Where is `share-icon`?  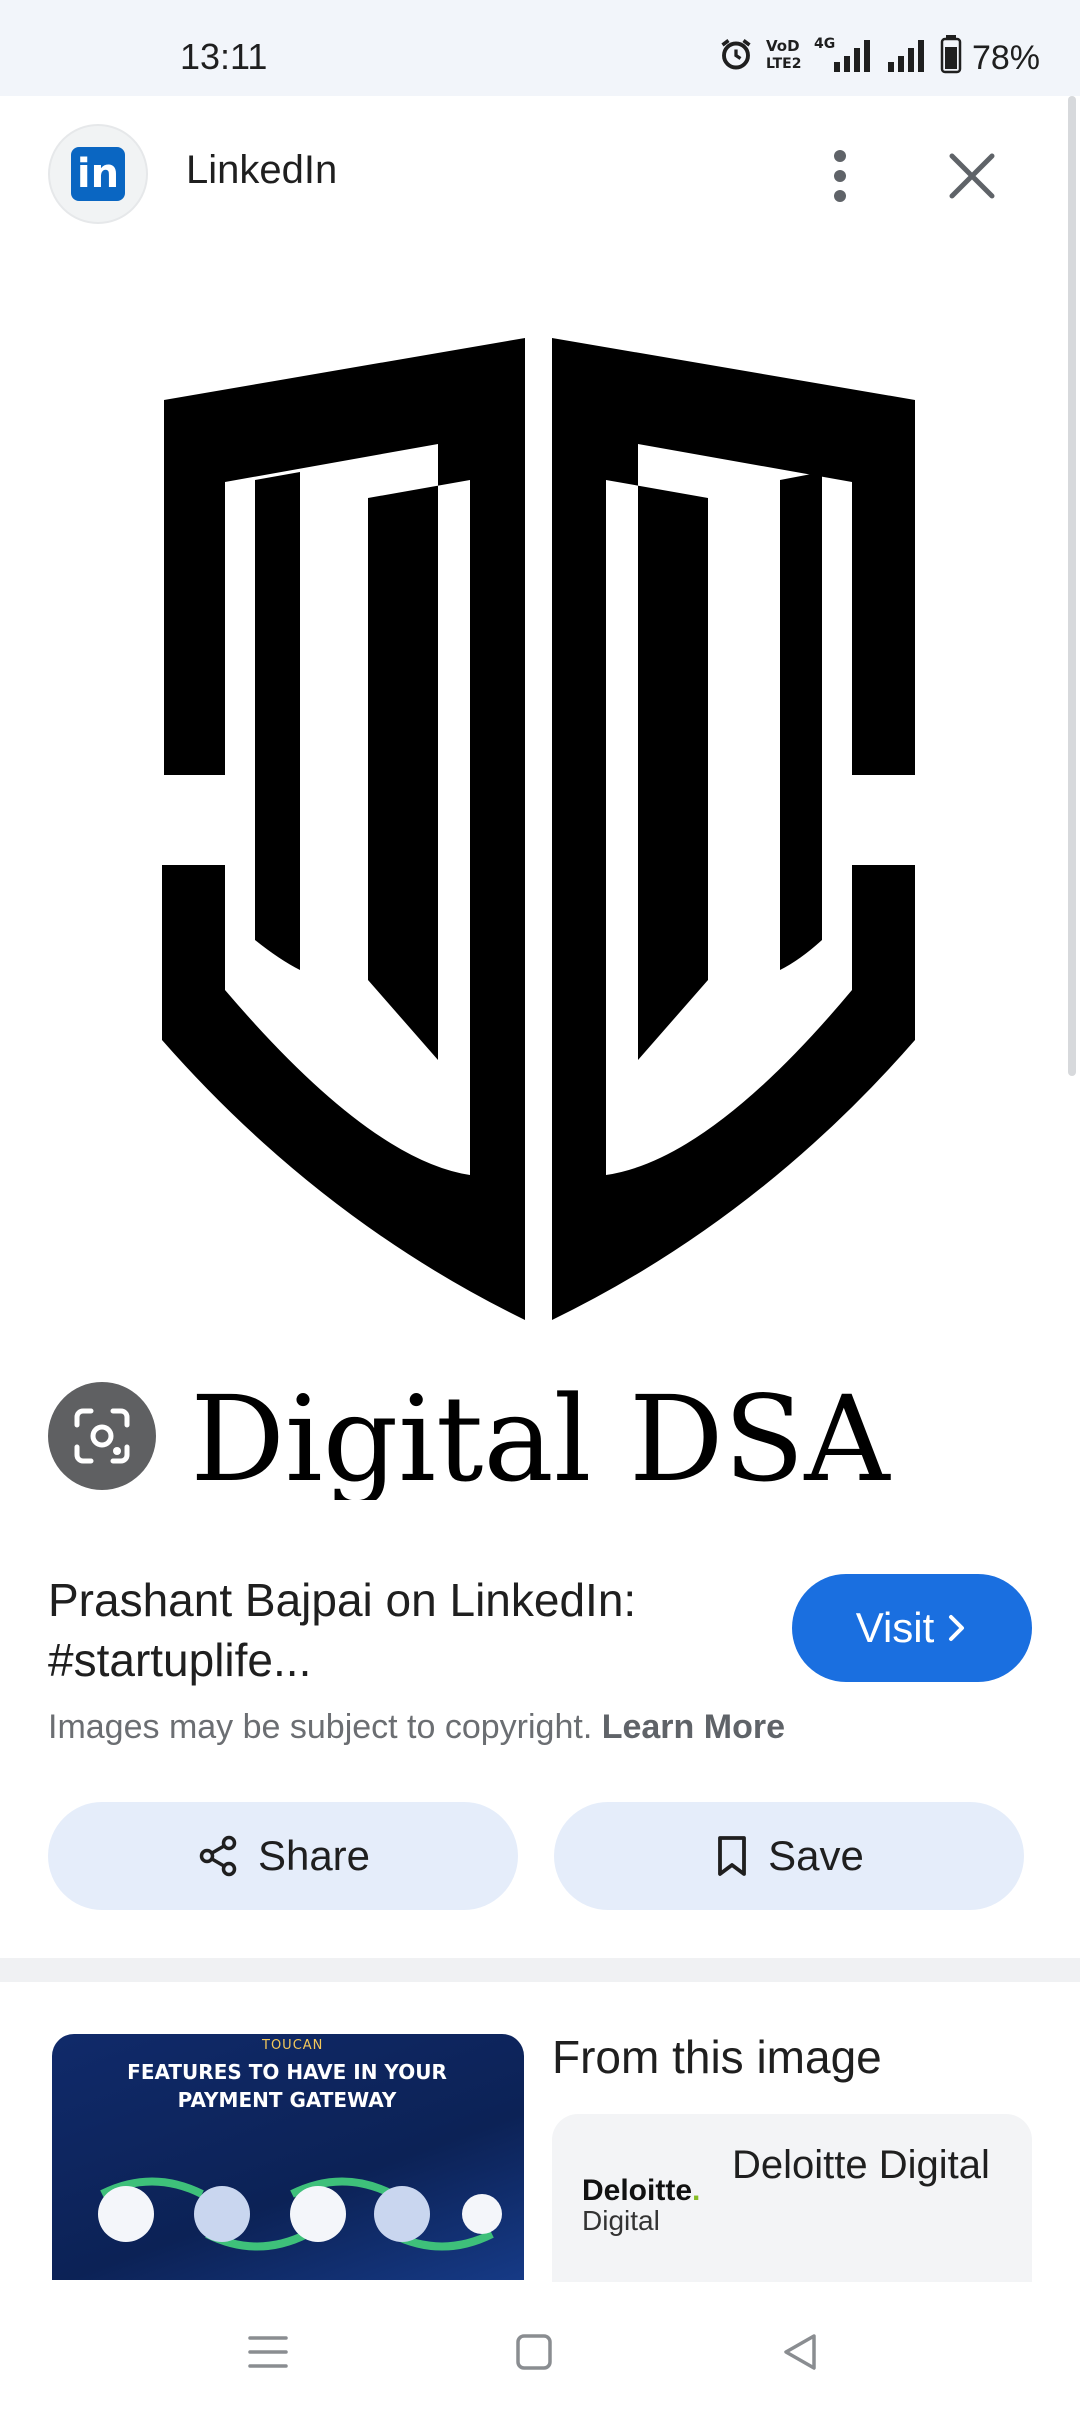 share-icon is located at coordinates (218, 1856).